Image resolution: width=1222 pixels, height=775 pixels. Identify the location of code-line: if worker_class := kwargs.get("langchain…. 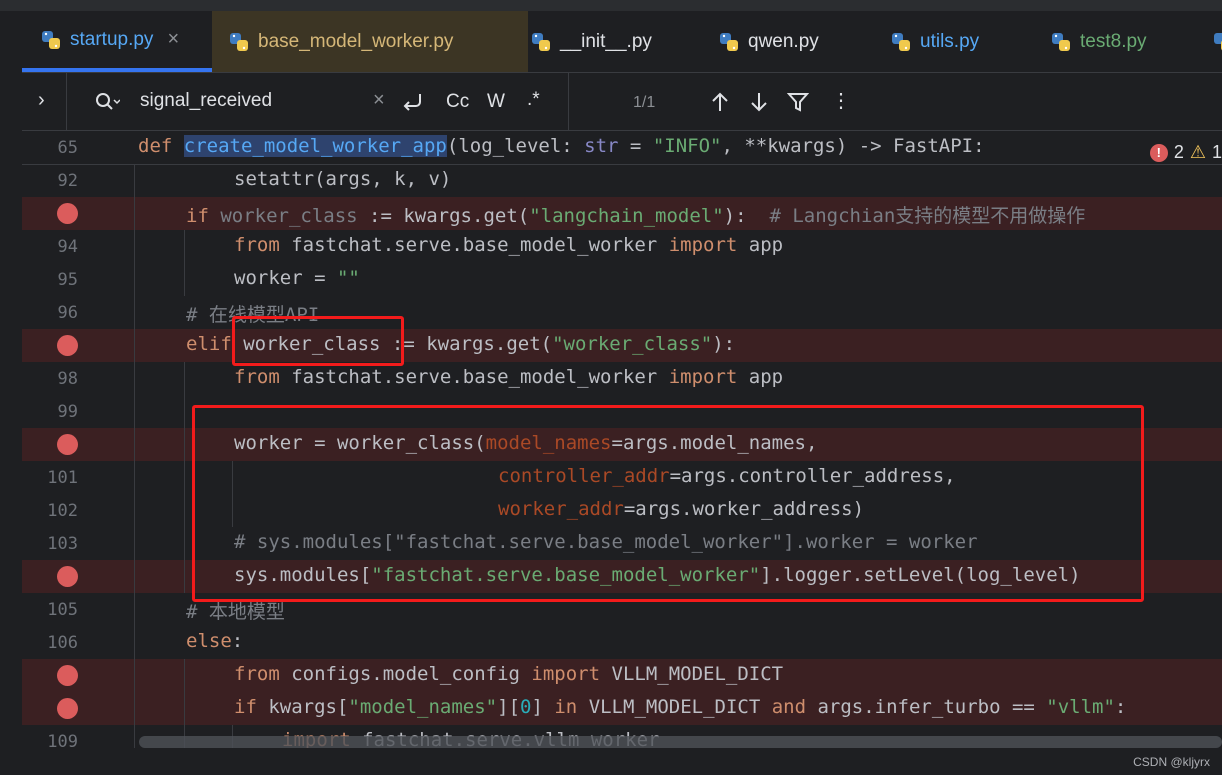
(622, 213).